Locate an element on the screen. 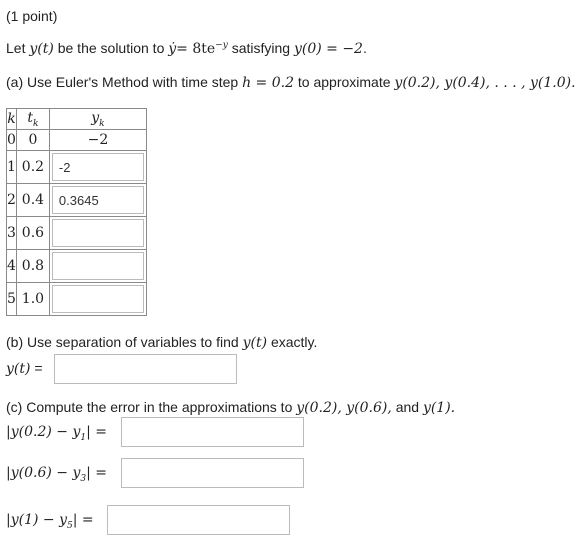 The width and height of the screenshot is (579, 545). error-1-input is located at coordinates (212, 432).